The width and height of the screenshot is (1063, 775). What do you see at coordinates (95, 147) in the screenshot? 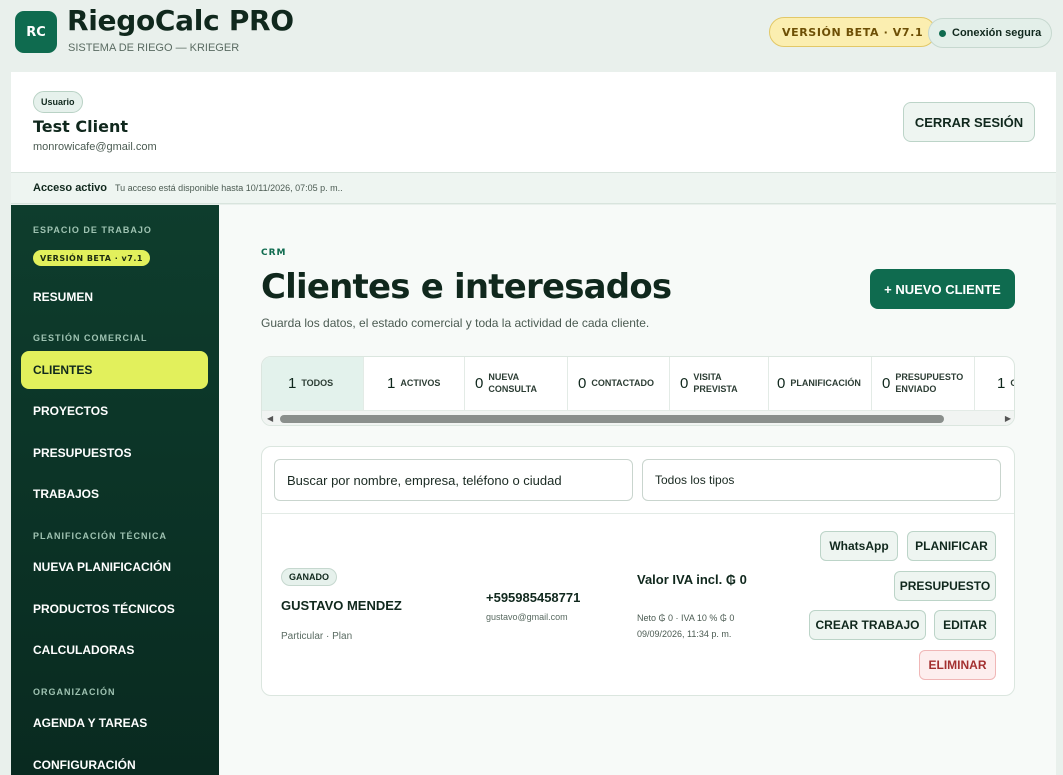
I see `user-email: monrowicafe@gmail.com` at bounding box center [95, 147].